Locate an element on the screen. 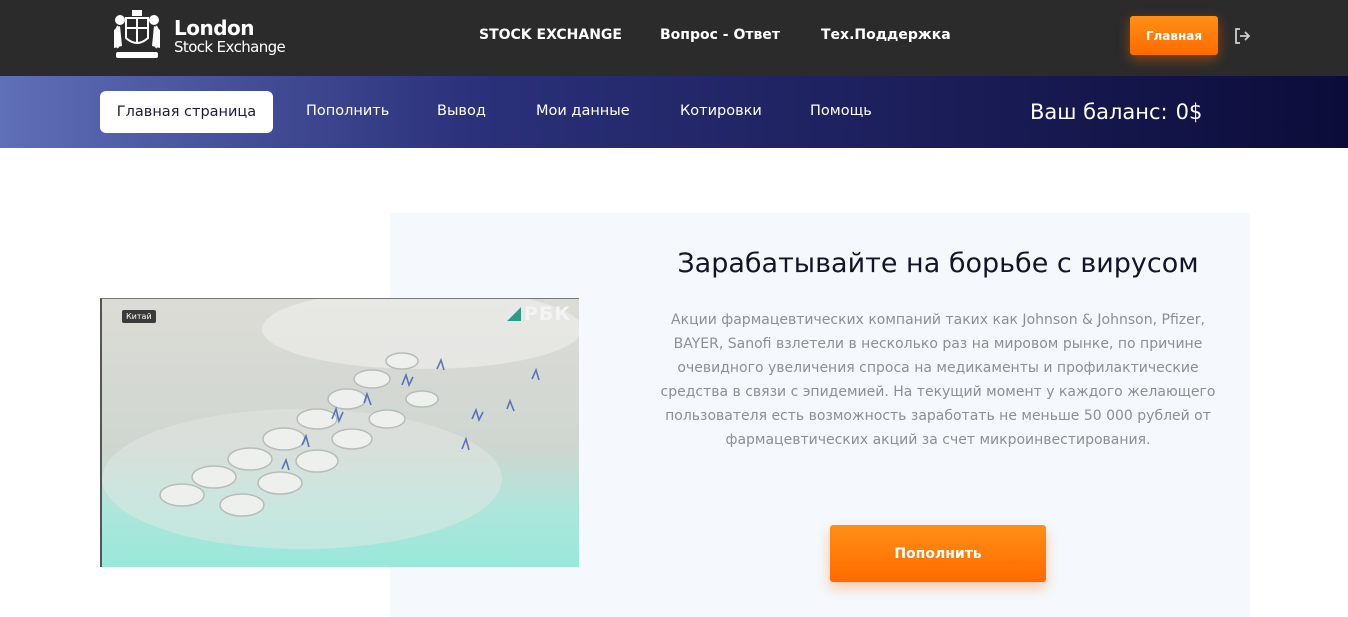 The width and height of the screenshot is (1348, 617). rbk-logo-icon is located at coordinates (514, 314).